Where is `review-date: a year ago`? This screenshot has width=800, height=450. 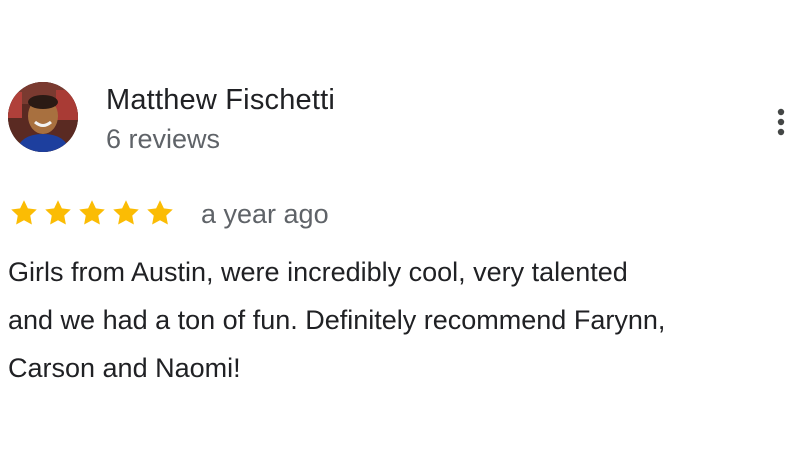
review-date: a year ago is located at coordinates (265, 214).